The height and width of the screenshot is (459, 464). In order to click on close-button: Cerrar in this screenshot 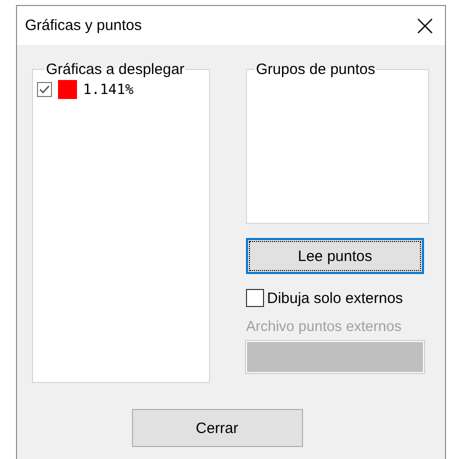, I will do `click(217, 428)`.